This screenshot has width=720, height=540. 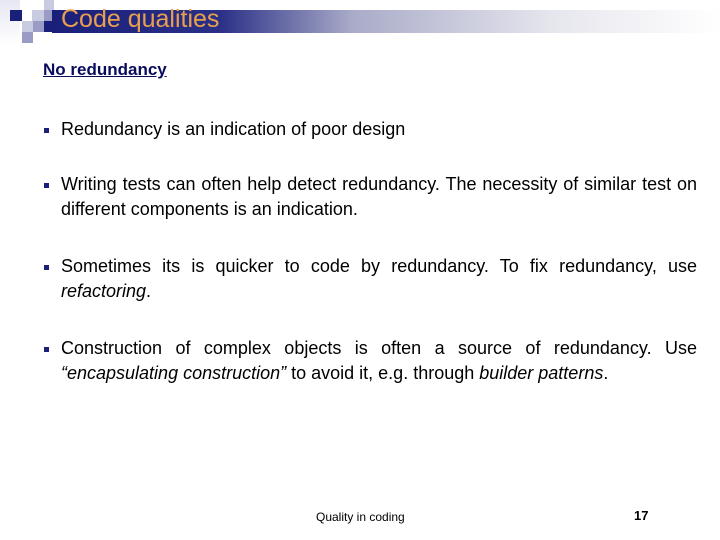 What do you see at coordinates (174, 373) in the screenshot?
I see `emphasis-text: “encapsulating construction”` at bounding box center [174, 373].